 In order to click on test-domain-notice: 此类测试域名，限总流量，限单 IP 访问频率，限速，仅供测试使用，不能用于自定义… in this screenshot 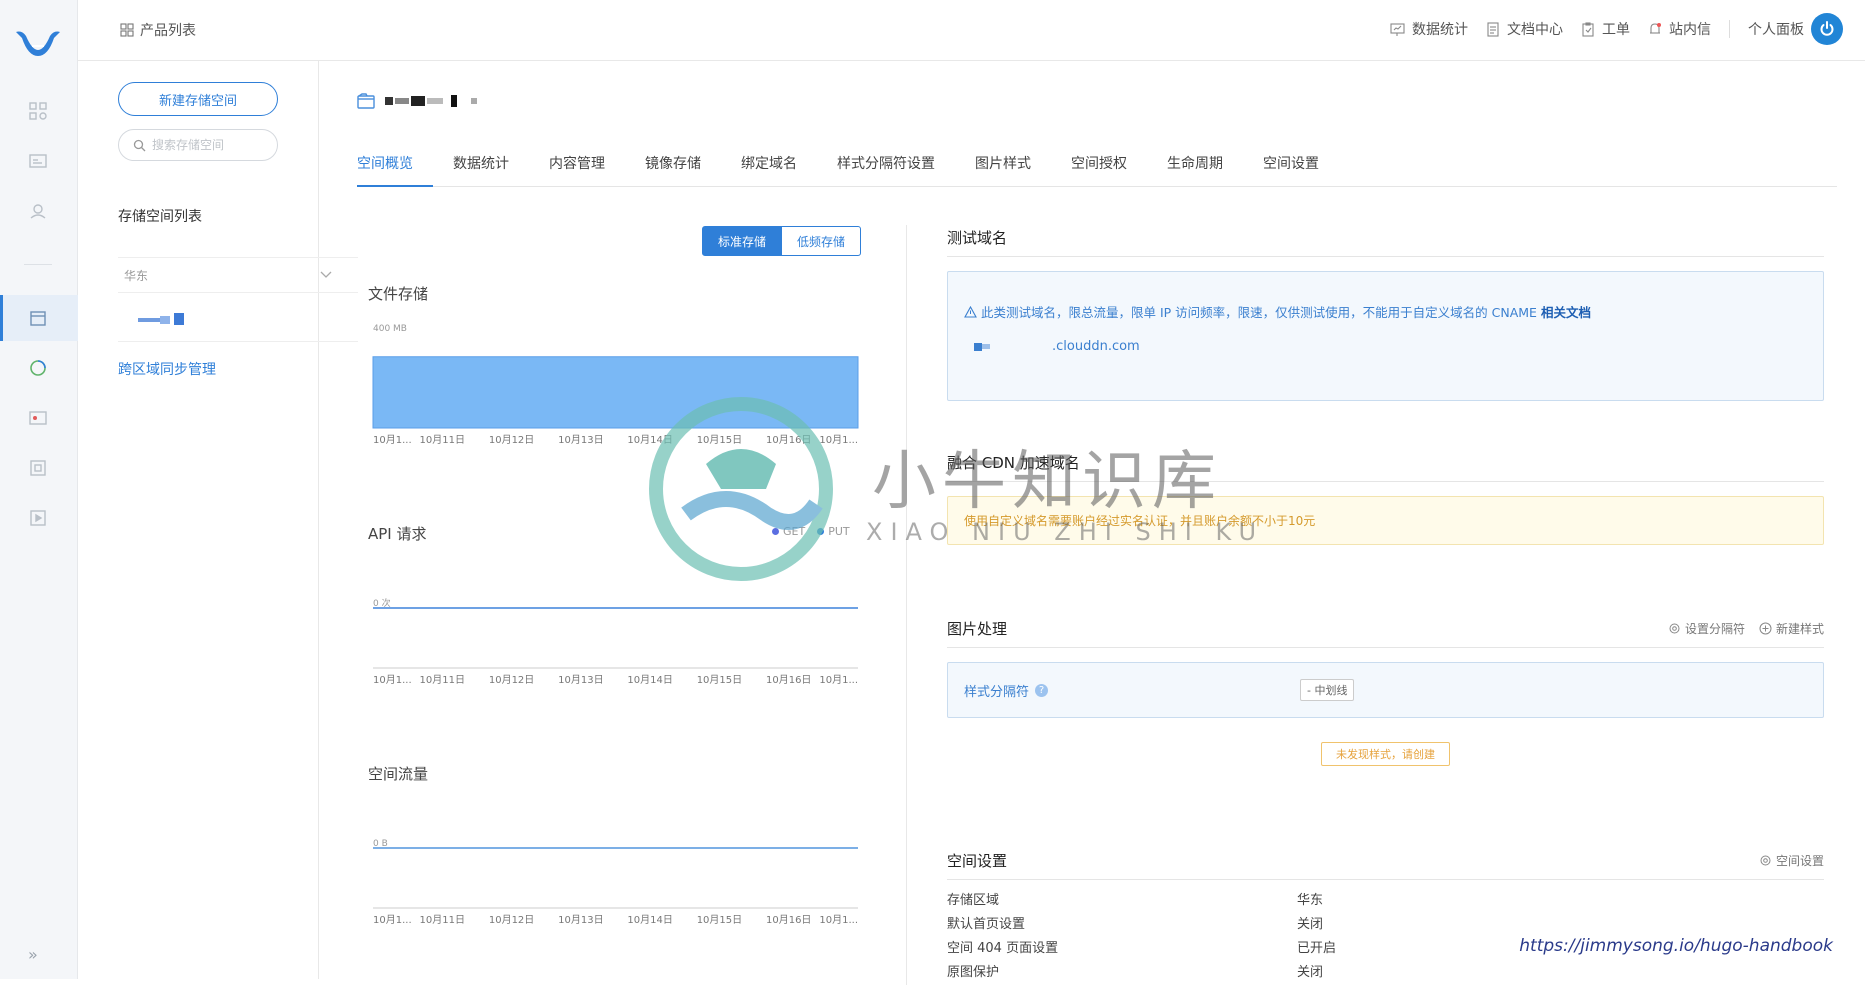, I will do `click(1385, 311)`.